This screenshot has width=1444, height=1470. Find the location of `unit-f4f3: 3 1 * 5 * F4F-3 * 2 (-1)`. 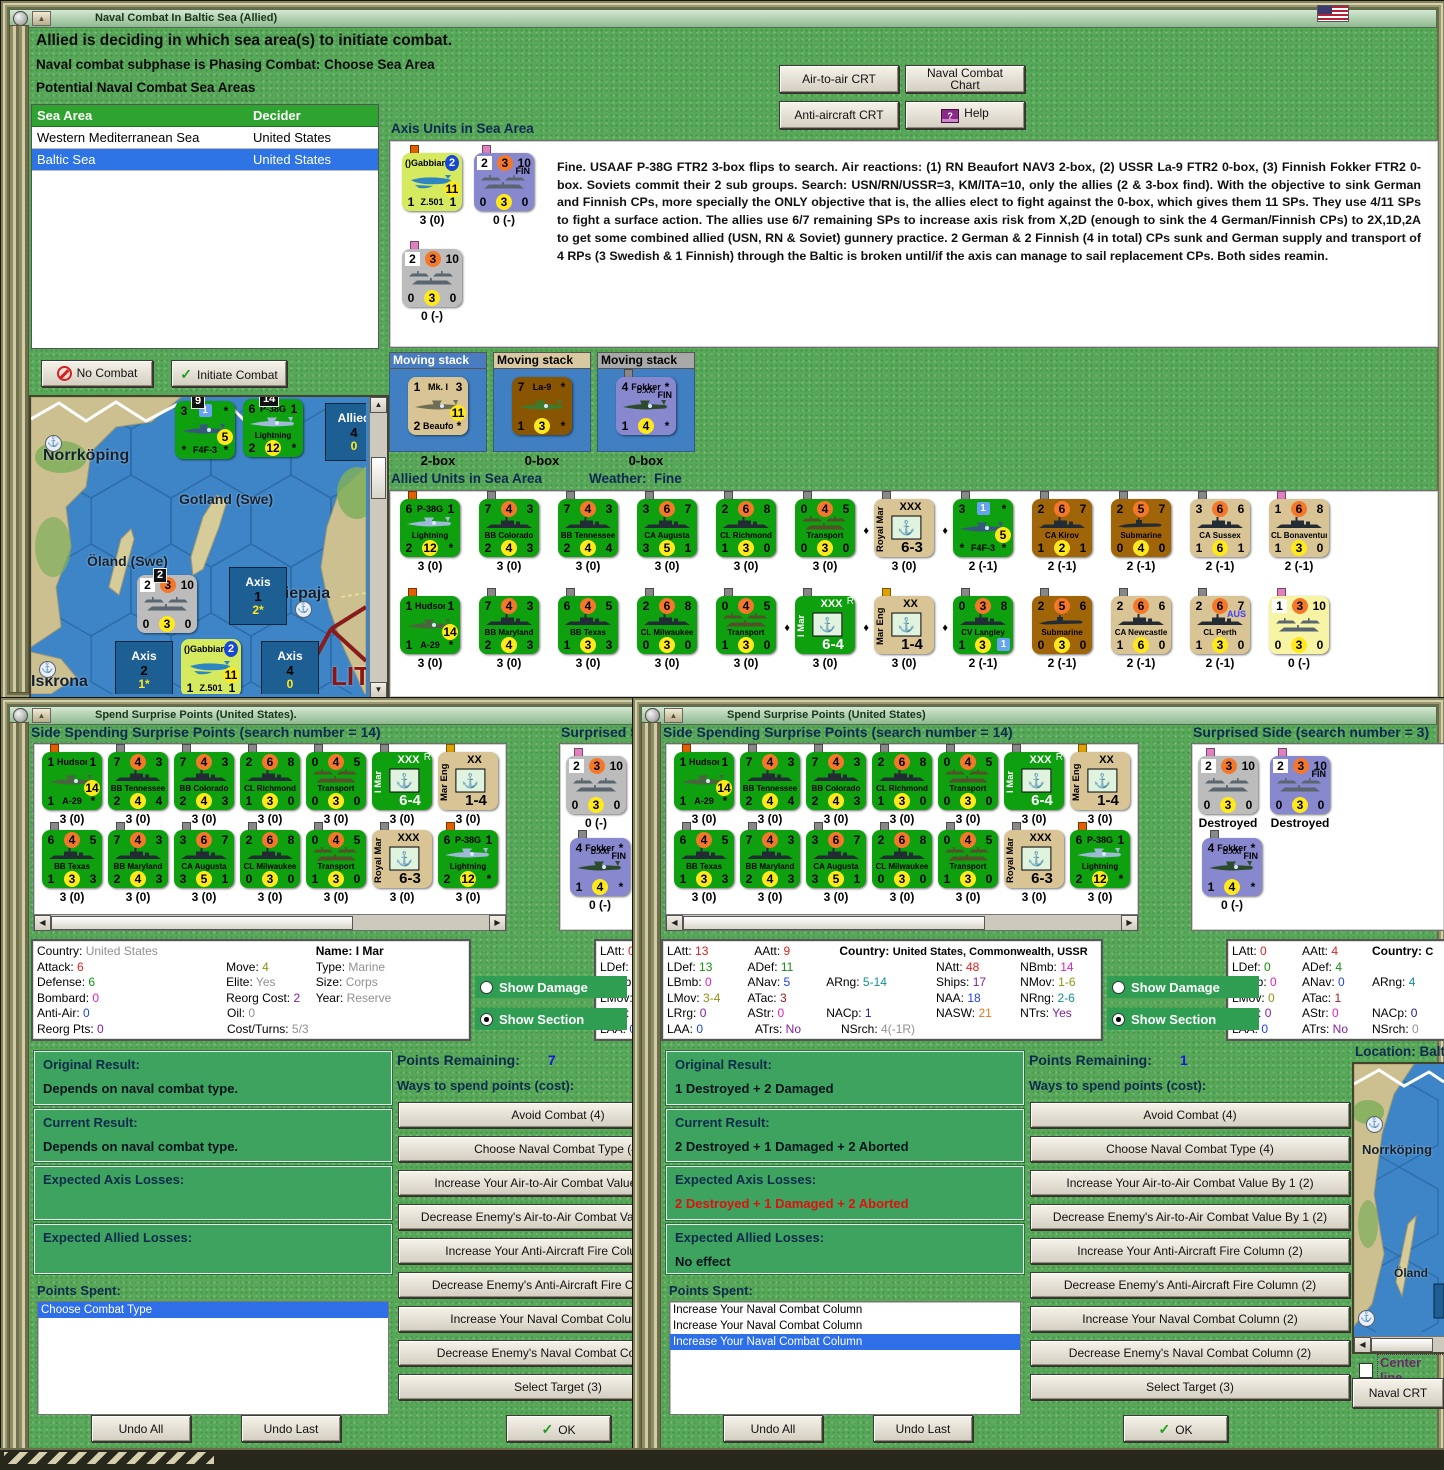

unit-f4f3: 3 1 * 5 * F4F-3 * 2 (-1) is located at coordinates (983, 532).